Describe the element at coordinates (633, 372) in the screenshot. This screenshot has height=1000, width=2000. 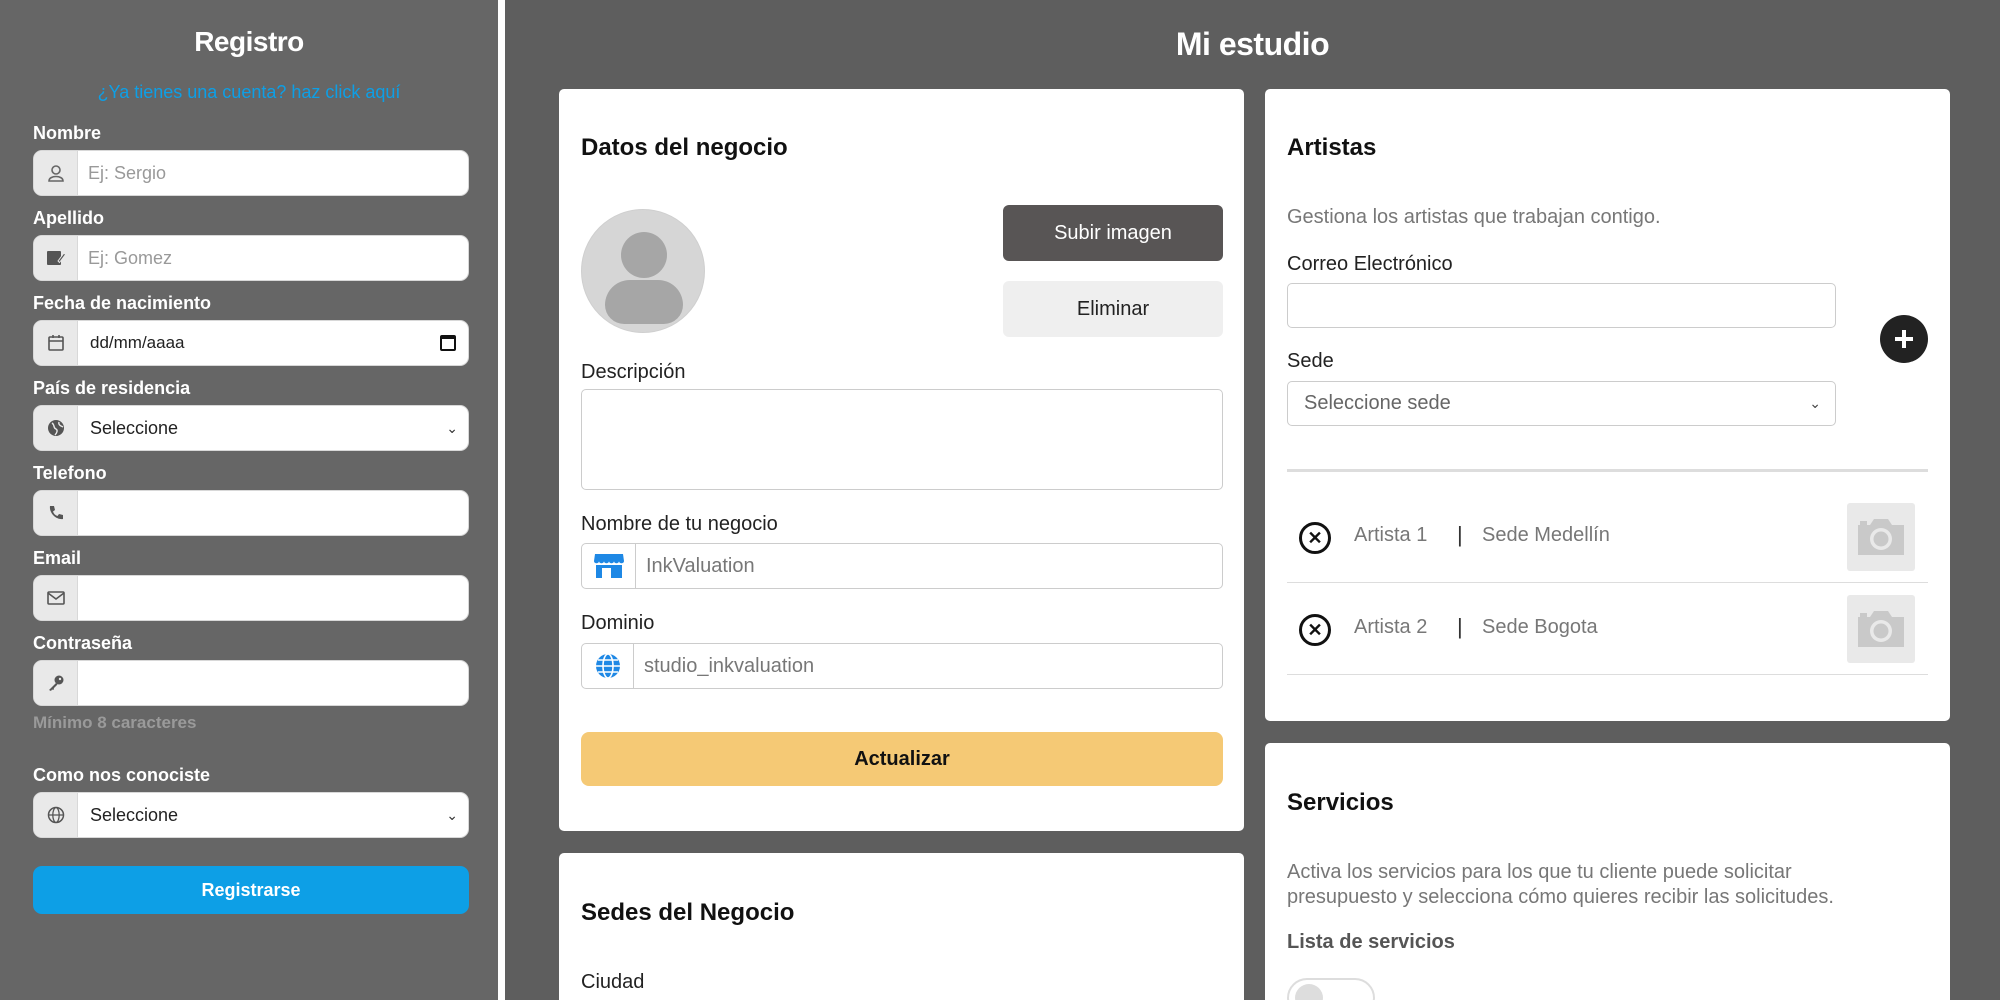
I see `description-label: Descripción` at that location.